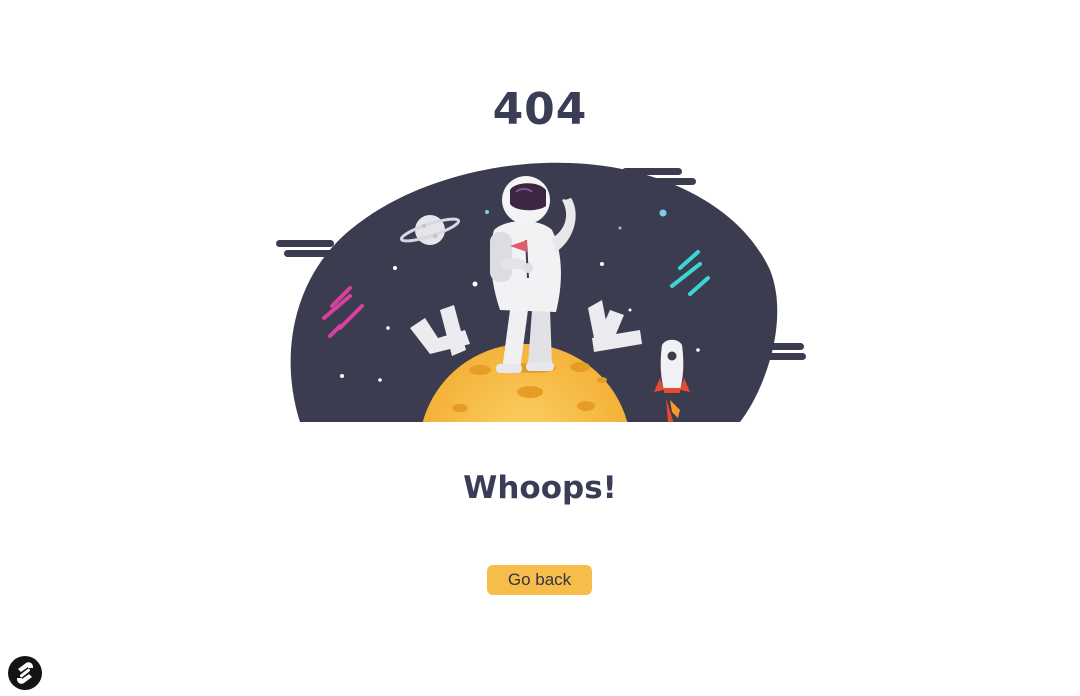 This screenshot has height=696, width=1080. I want to click on error-code: 404, so click(540, 109).